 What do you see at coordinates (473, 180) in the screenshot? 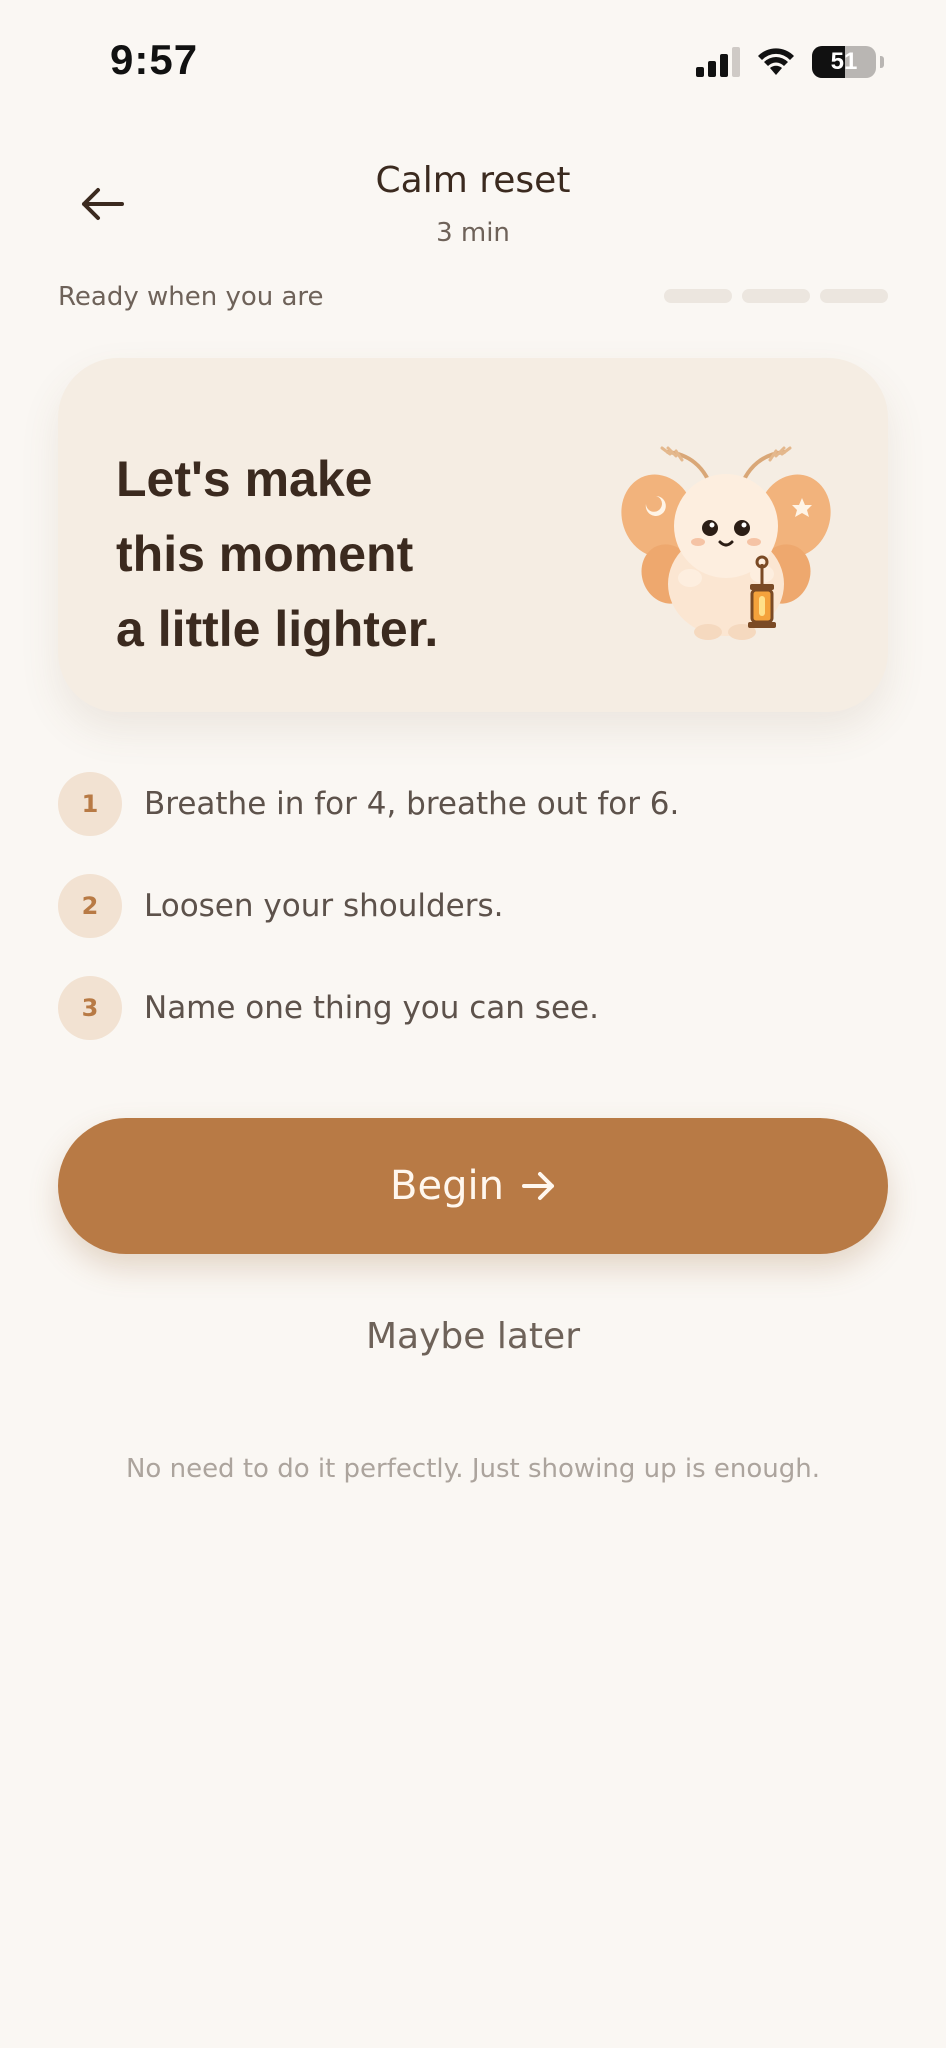
I see `page-title: Calm reset` at bounding box center [473, 180].